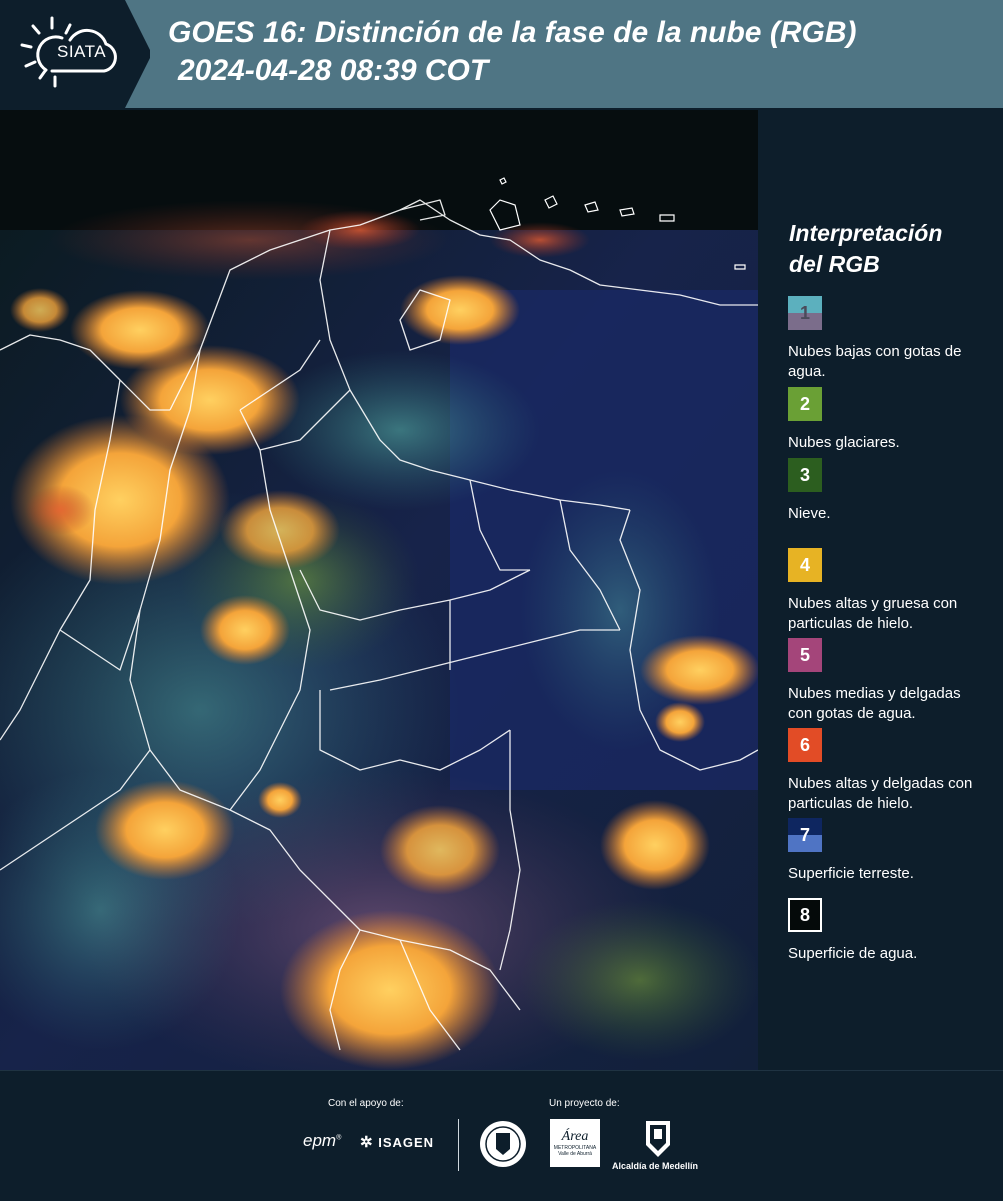 Image resolution: width=1003 pixels, height=1201 pixels. Describe the element at coordinates (503, 1144) in the screenshot. I see `medellin-seal-icon` at that location.